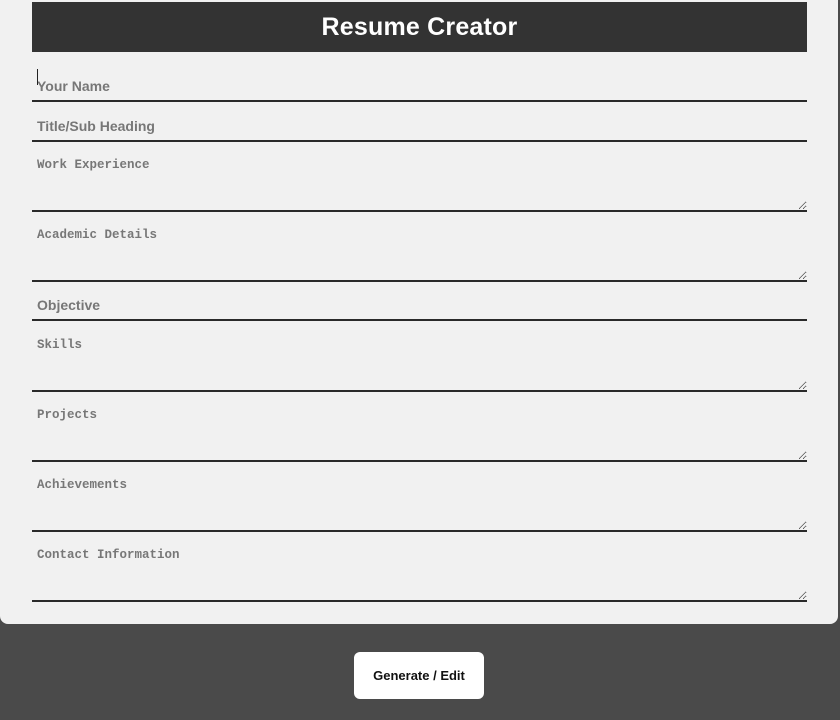 The image size is (840, 720). Describe the element at coordinates (419, 675) in the screenshot. I see `generate-edit-button: Generate / Edit` at that location.